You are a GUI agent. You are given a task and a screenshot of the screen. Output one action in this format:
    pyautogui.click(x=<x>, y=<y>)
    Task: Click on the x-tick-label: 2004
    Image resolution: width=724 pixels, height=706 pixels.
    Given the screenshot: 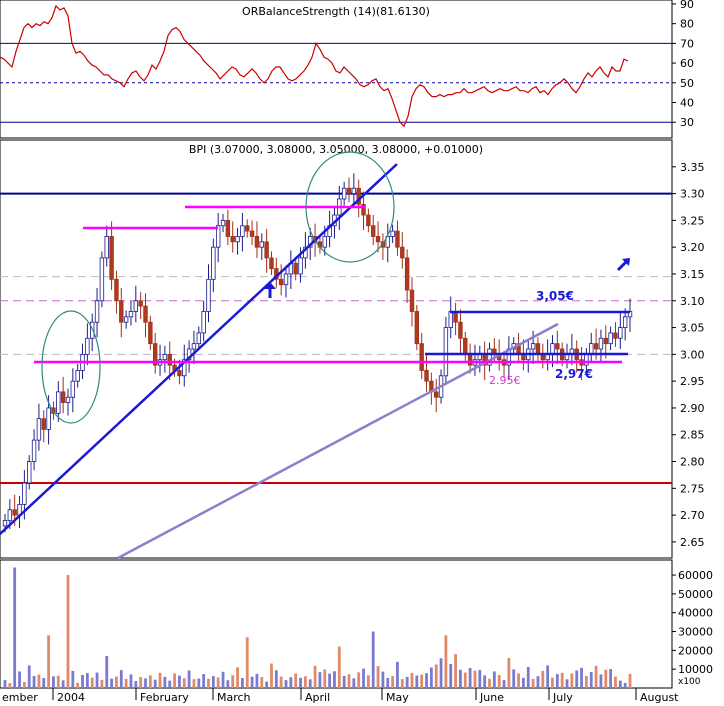 What is the action you would take?
    pyautogui.click(x=71, y=697)
    